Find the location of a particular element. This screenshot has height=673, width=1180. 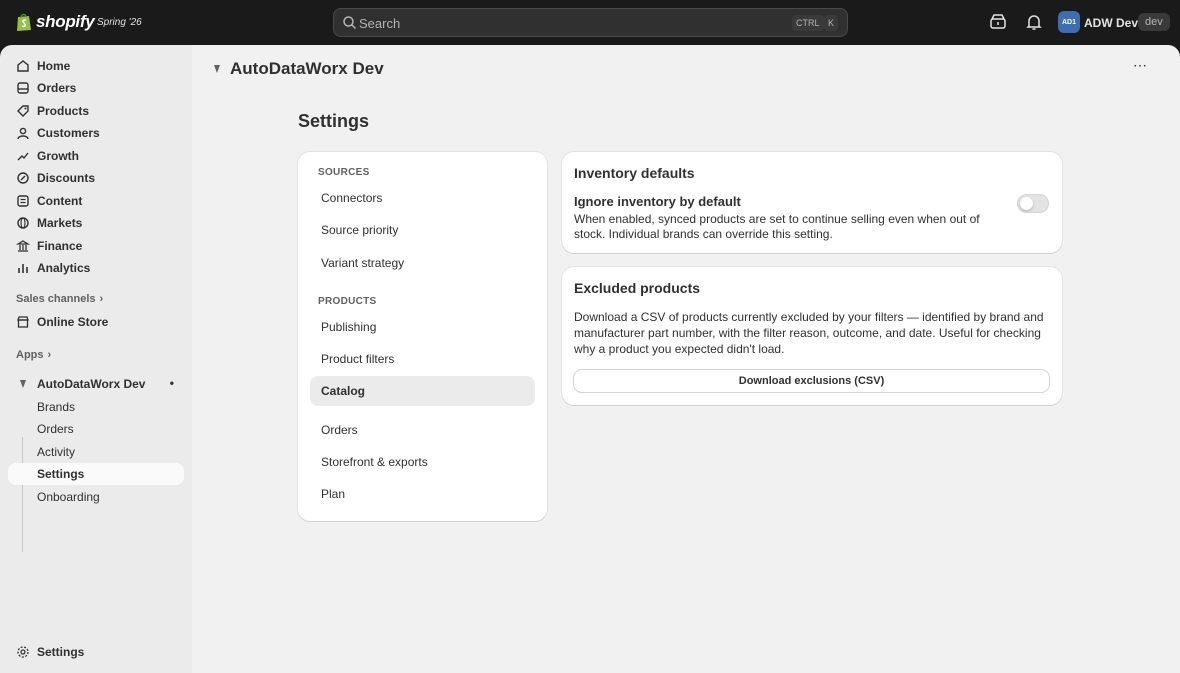

sidebar-item-label: Finance is located at coordinates (60, 246).